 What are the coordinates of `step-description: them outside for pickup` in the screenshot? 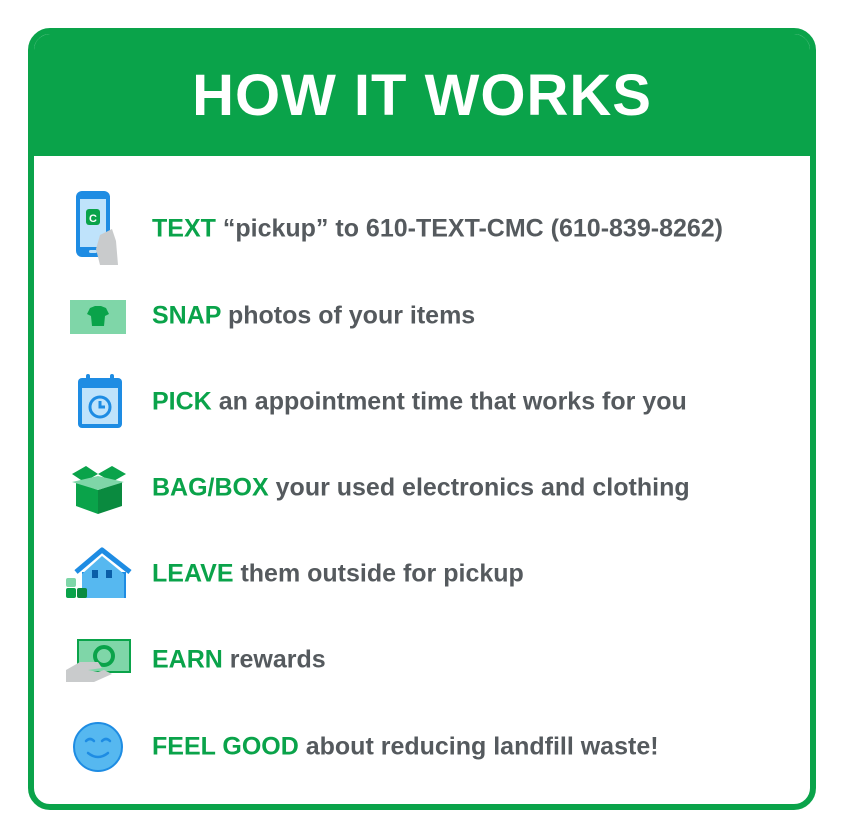 It's located at (382, 573).